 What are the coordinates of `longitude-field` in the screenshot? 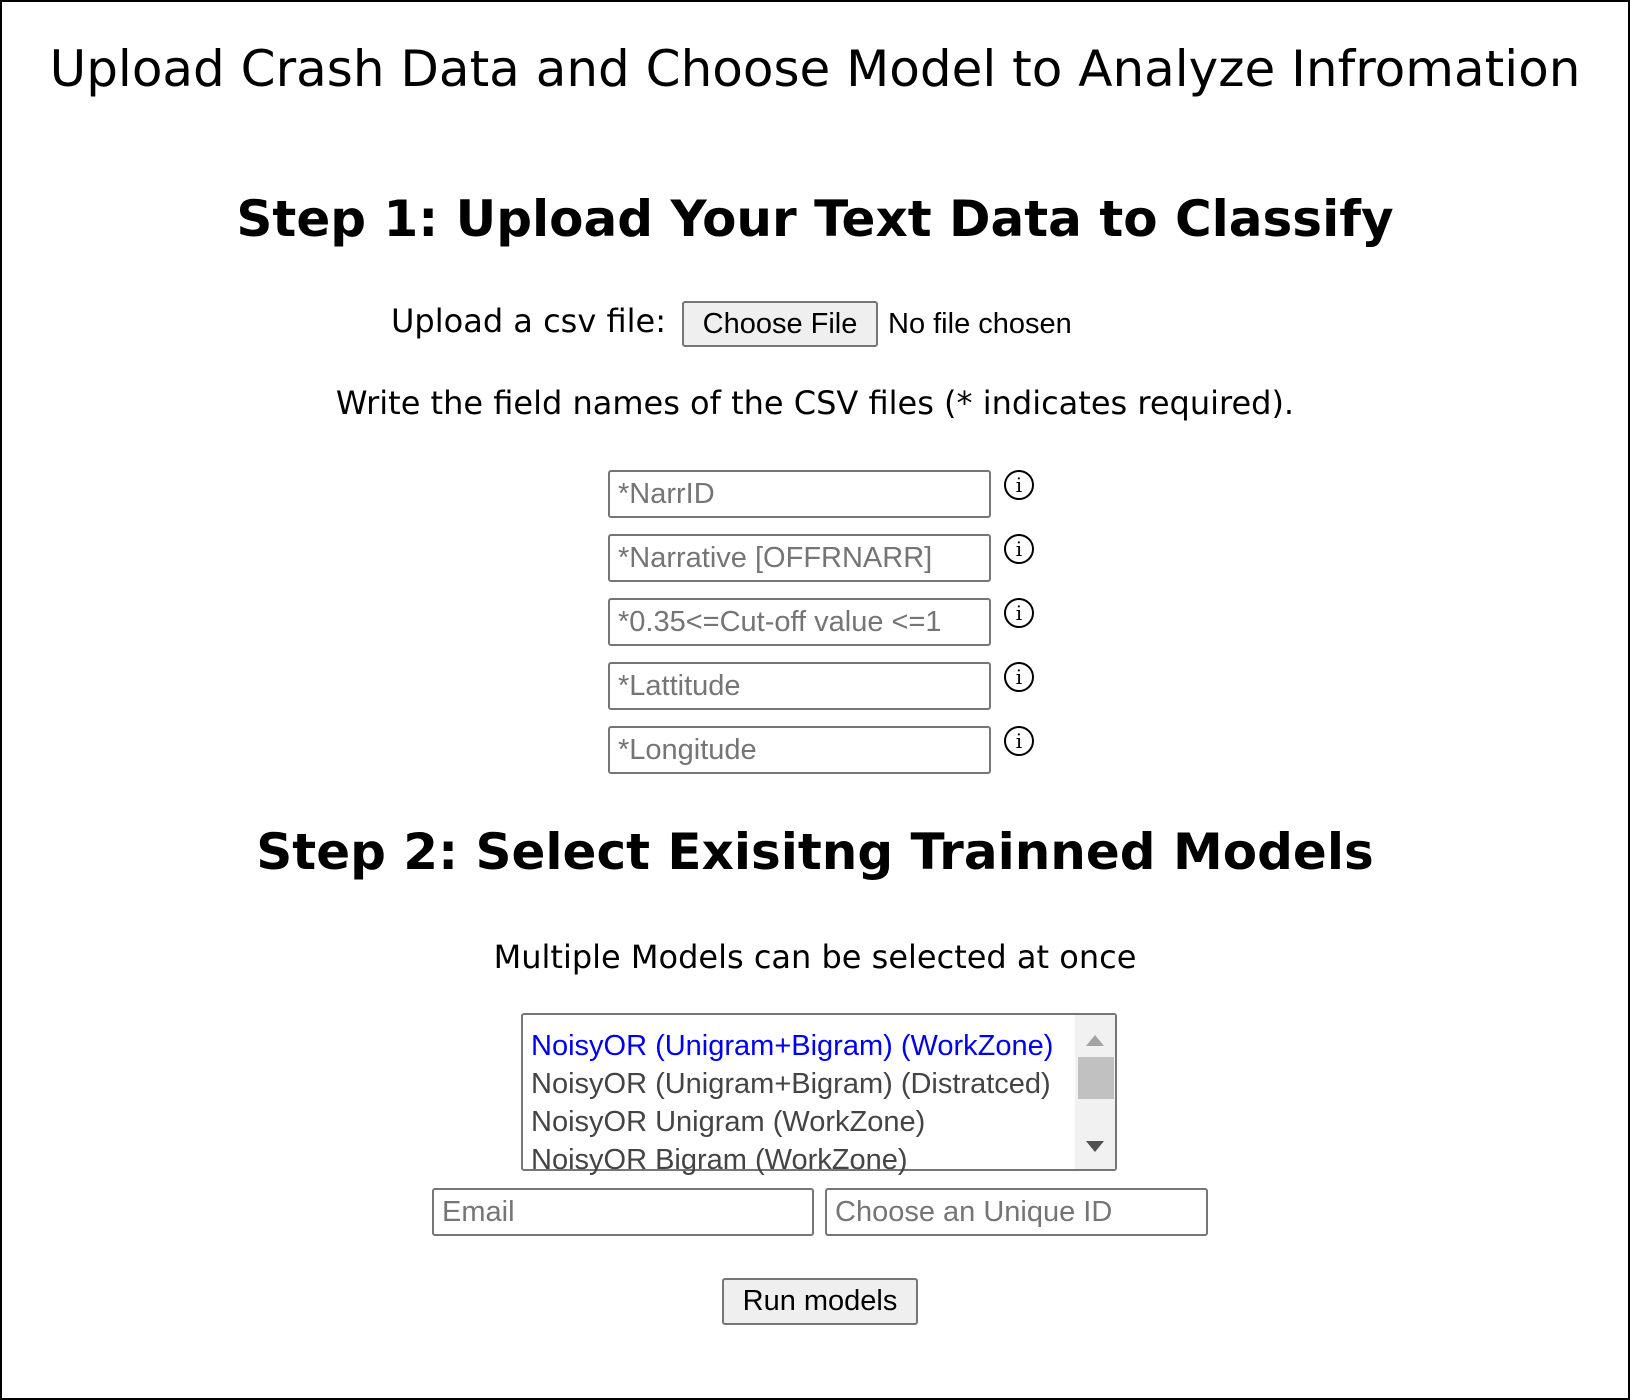 It's located at (799, 750).